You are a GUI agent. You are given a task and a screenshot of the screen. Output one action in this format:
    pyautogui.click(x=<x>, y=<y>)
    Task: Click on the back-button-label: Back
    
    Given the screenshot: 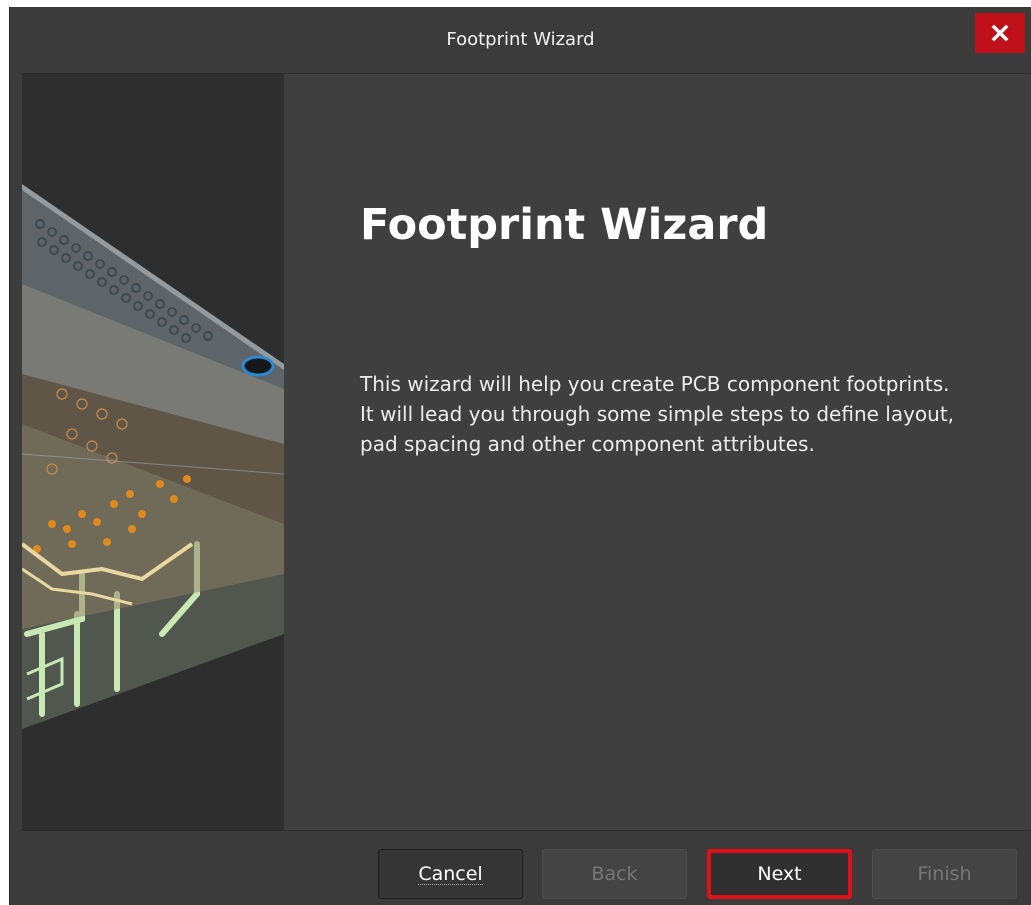 What is the action you would take?
    pyautogui.click(x=614, y=874)
    